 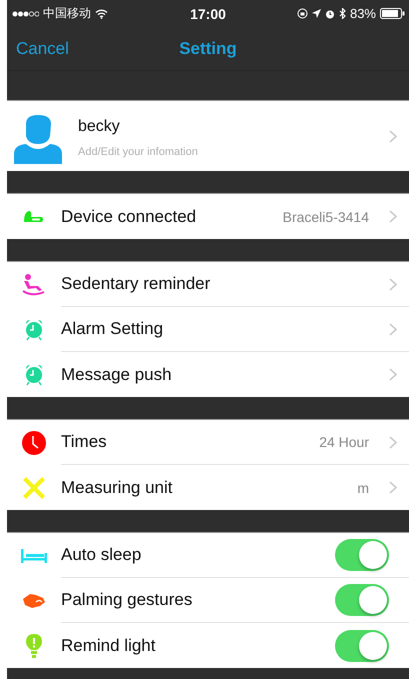 I want to click on row-label: Times, so click(x=84, y=442).